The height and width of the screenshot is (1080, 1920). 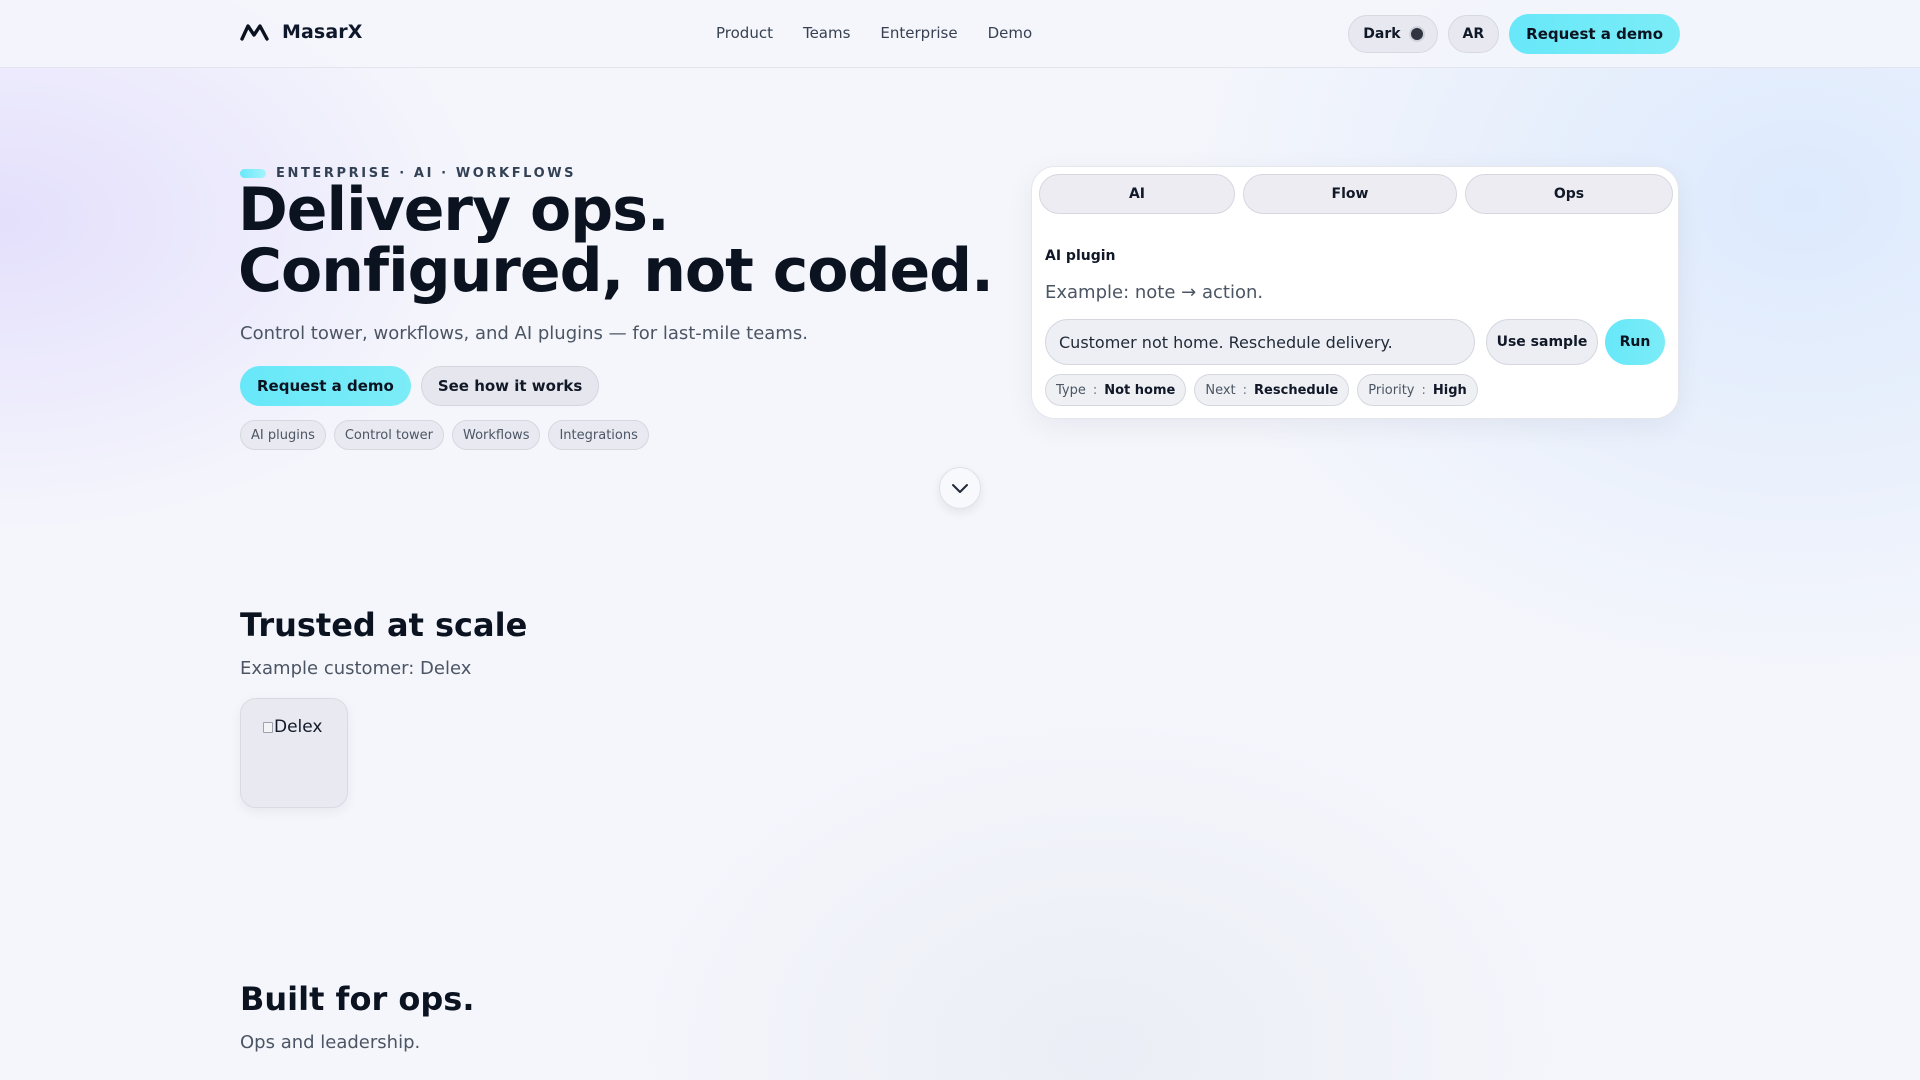 I want to click on card-tabs: AI Flow Ops, so click(x=1356, y=194).